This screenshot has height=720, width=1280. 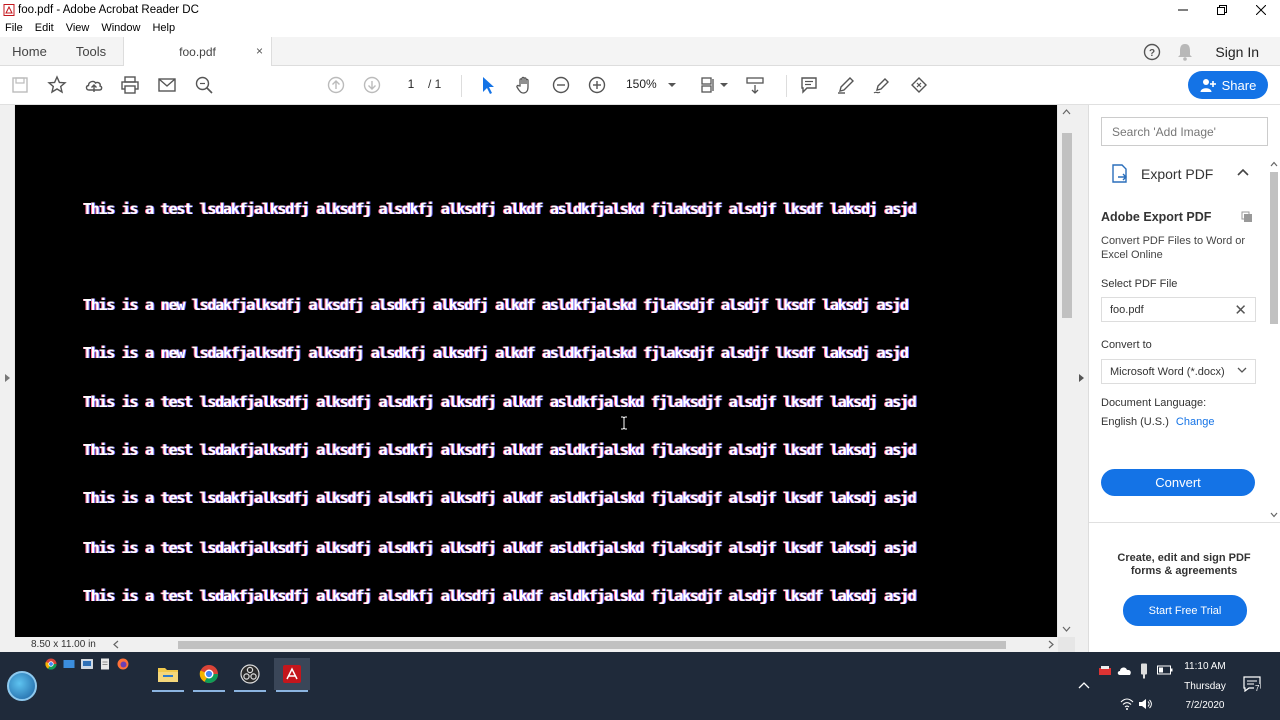 I want to click on zoom-in-icon, so click(x=597, y=85).